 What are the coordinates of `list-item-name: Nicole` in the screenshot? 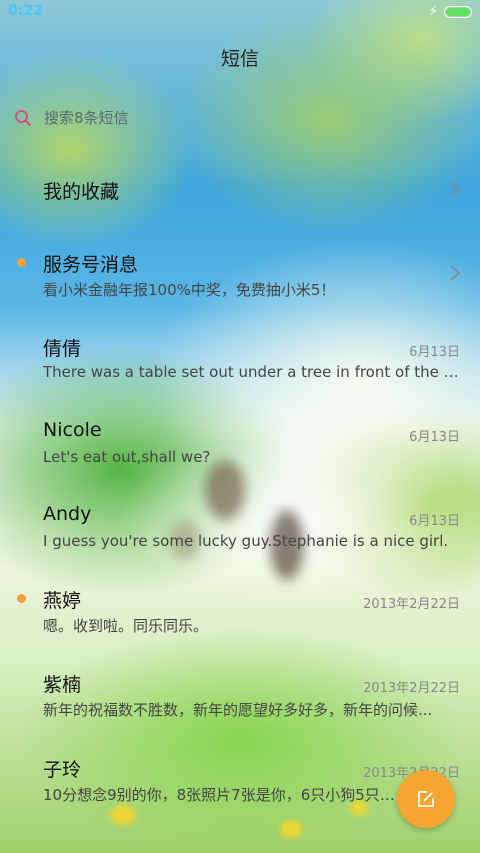 It's located at (72, 430).